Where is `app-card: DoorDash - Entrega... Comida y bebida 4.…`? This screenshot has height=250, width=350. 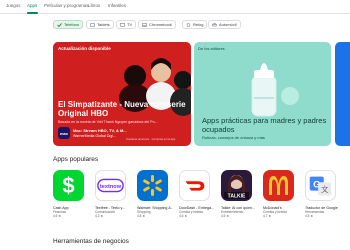
app-card: DoorDash - Entrega... Comida y bebida 4.… is located at coordinates (197, 194).